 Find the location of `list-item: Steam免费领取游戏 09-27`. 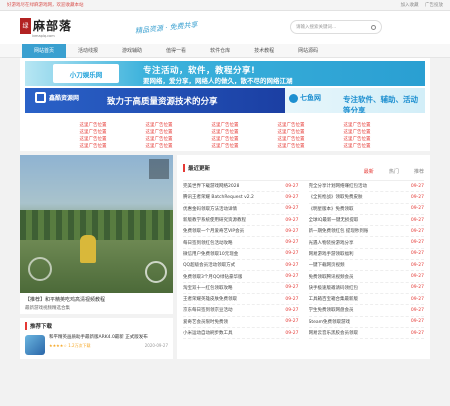

list-item: Steam免费领取游戏 09-27 is located at coordinates (366, 322).